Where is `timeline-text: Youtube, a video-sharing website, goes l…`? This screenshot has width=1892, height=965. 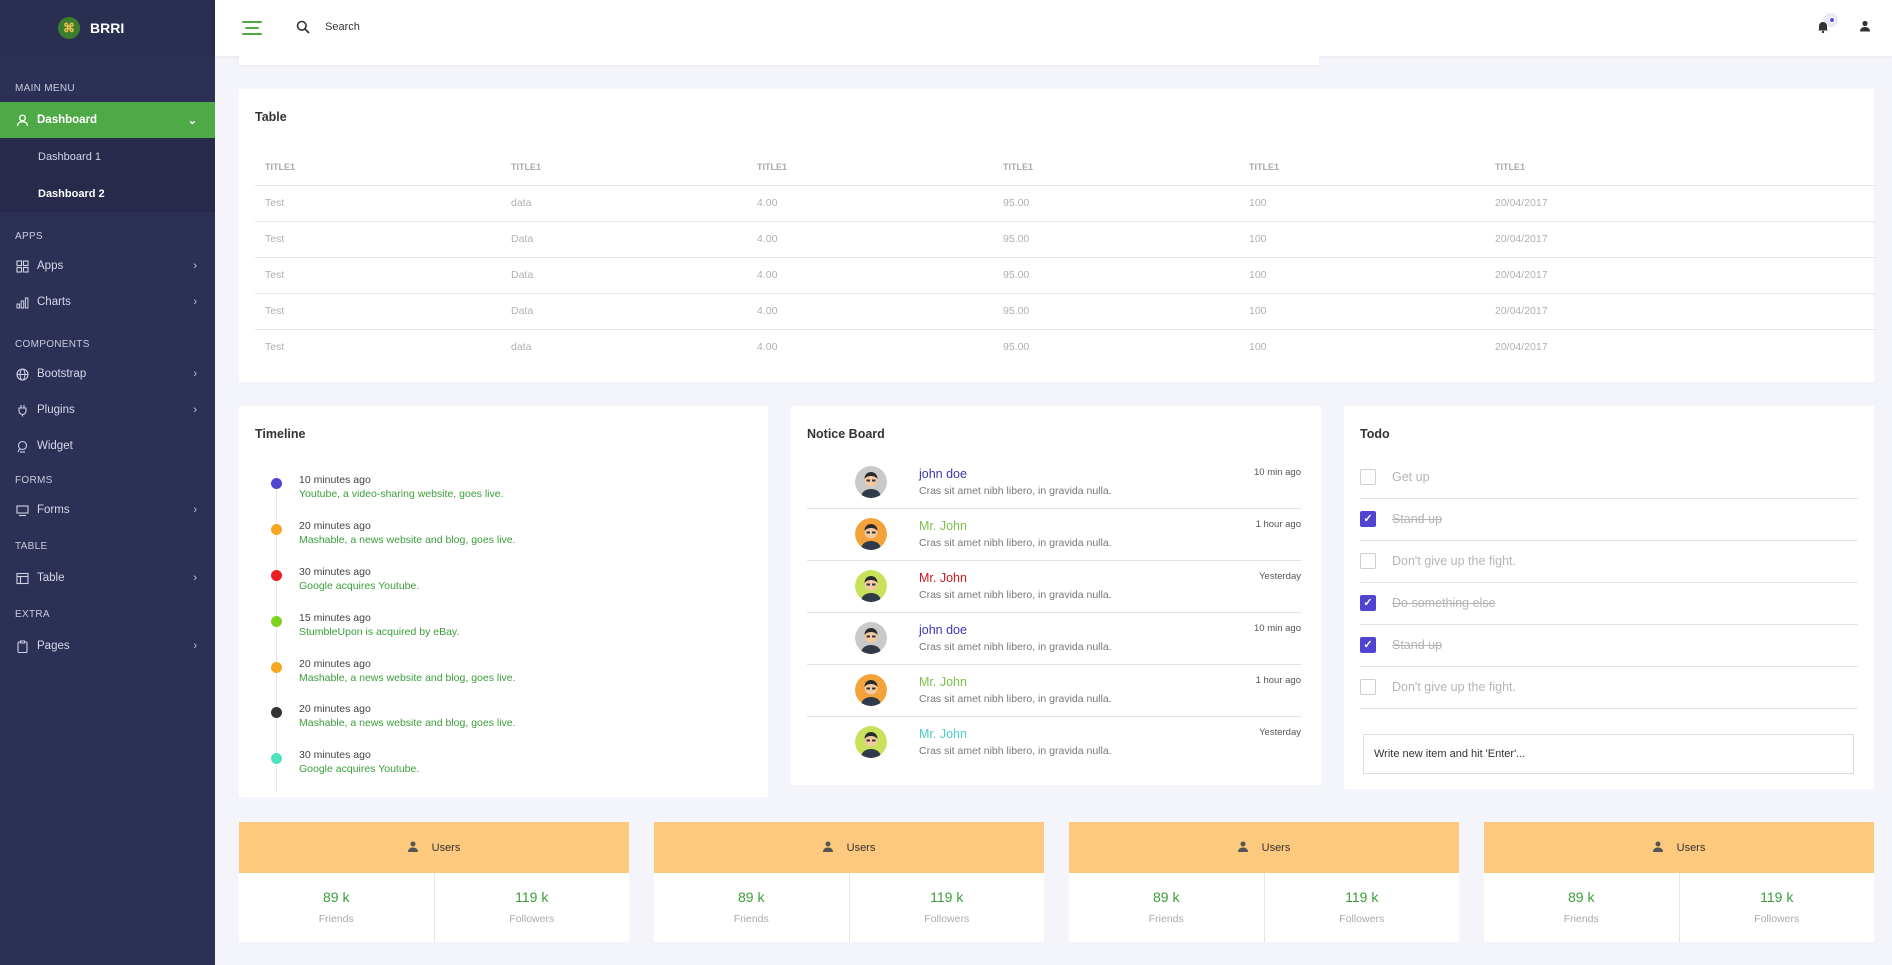
timeline-text: Youtube, a video-sharing website, goes l… is located at coordinates (401, 494).